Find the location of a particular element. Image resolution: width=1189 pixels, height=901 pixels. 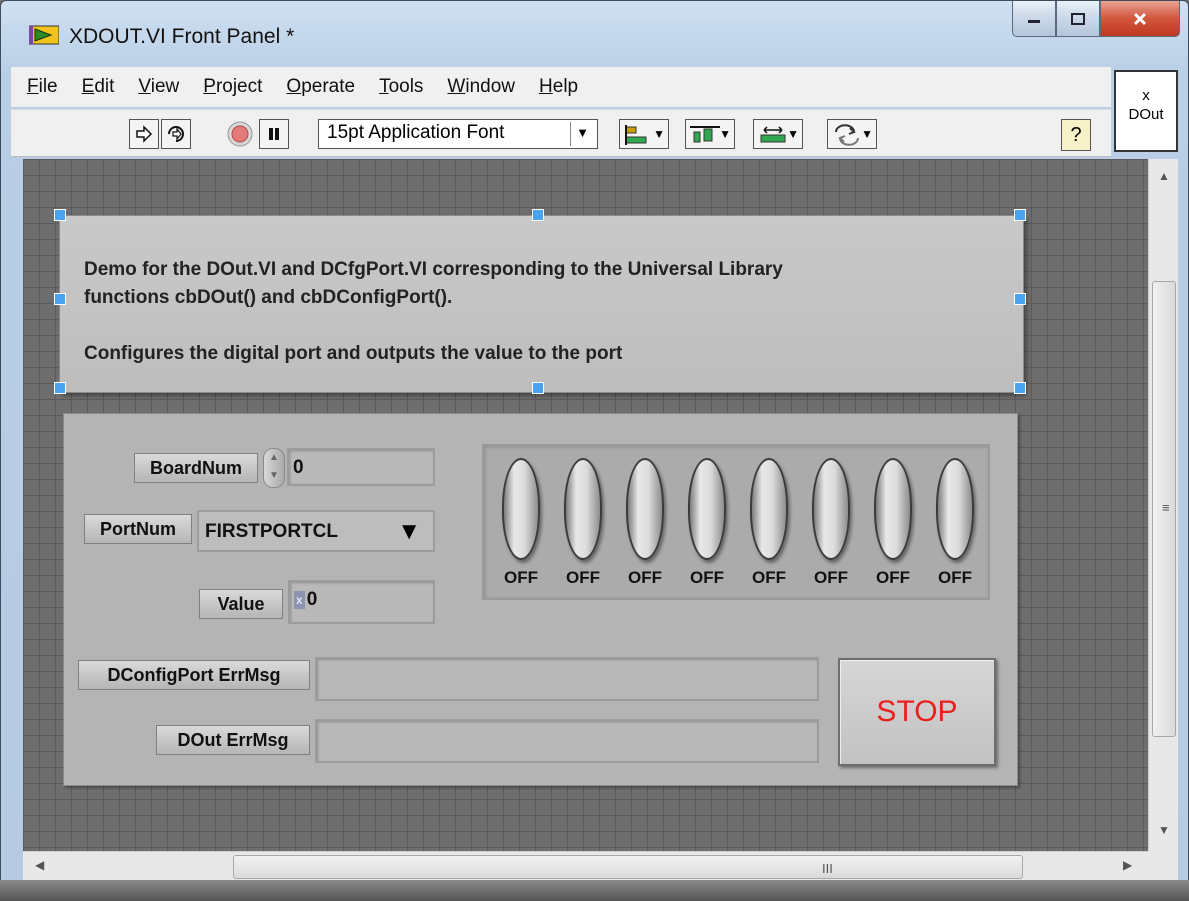

run-button is located at coordinates (144, 134).